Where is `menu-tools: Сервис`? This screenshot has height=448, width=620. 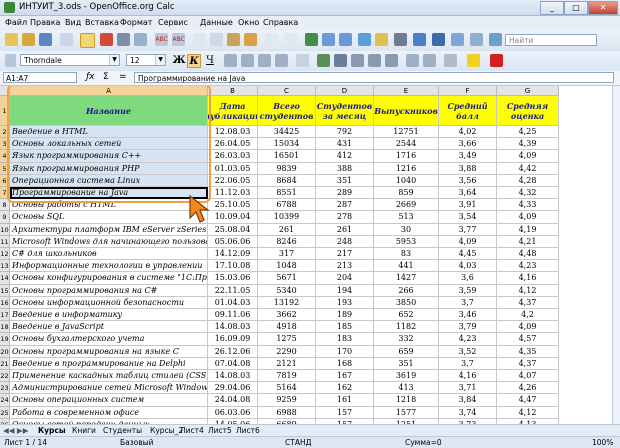 menu-tools: Сервис is located at coordinates (173, 22).